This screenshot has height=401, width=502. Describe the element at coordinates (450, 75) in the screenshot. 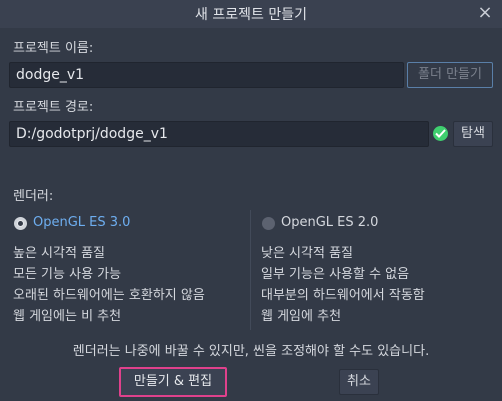

I see `create-folder-button: 폴더 만들기` at that location.